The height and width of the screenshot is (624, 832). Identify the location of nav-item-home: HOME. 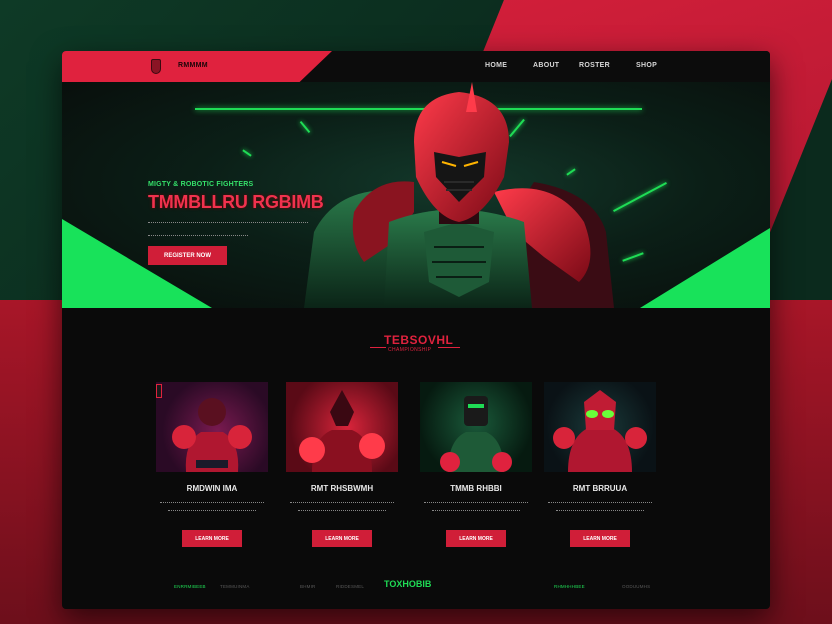
(496, 65).